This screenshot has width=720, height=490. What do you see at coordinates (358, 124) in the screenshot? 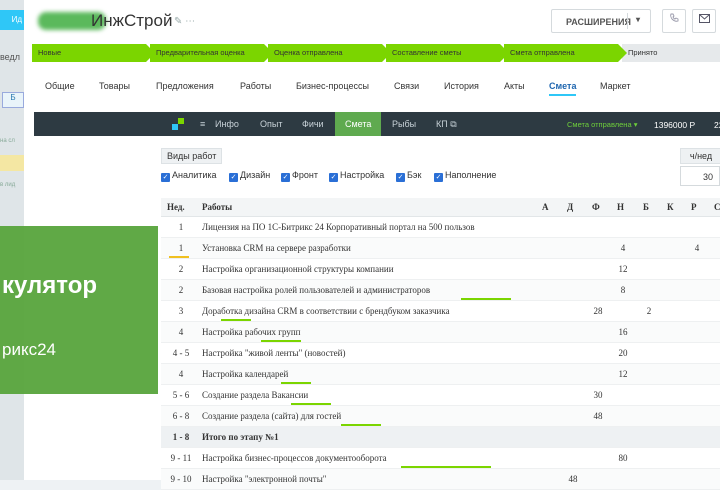
I see `app-tab-estimate: Смета` at bounding box center [358, 124].